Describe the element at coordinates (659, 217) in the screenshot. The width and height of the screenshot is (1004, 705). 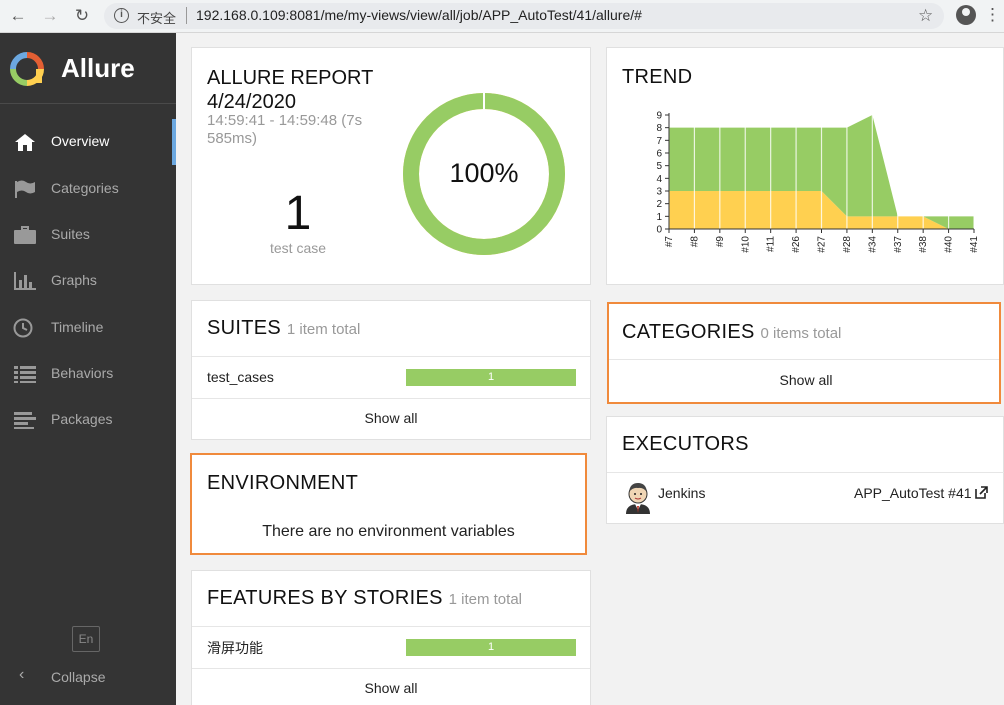
I see `trend-y-tick-label: 1` at that location.